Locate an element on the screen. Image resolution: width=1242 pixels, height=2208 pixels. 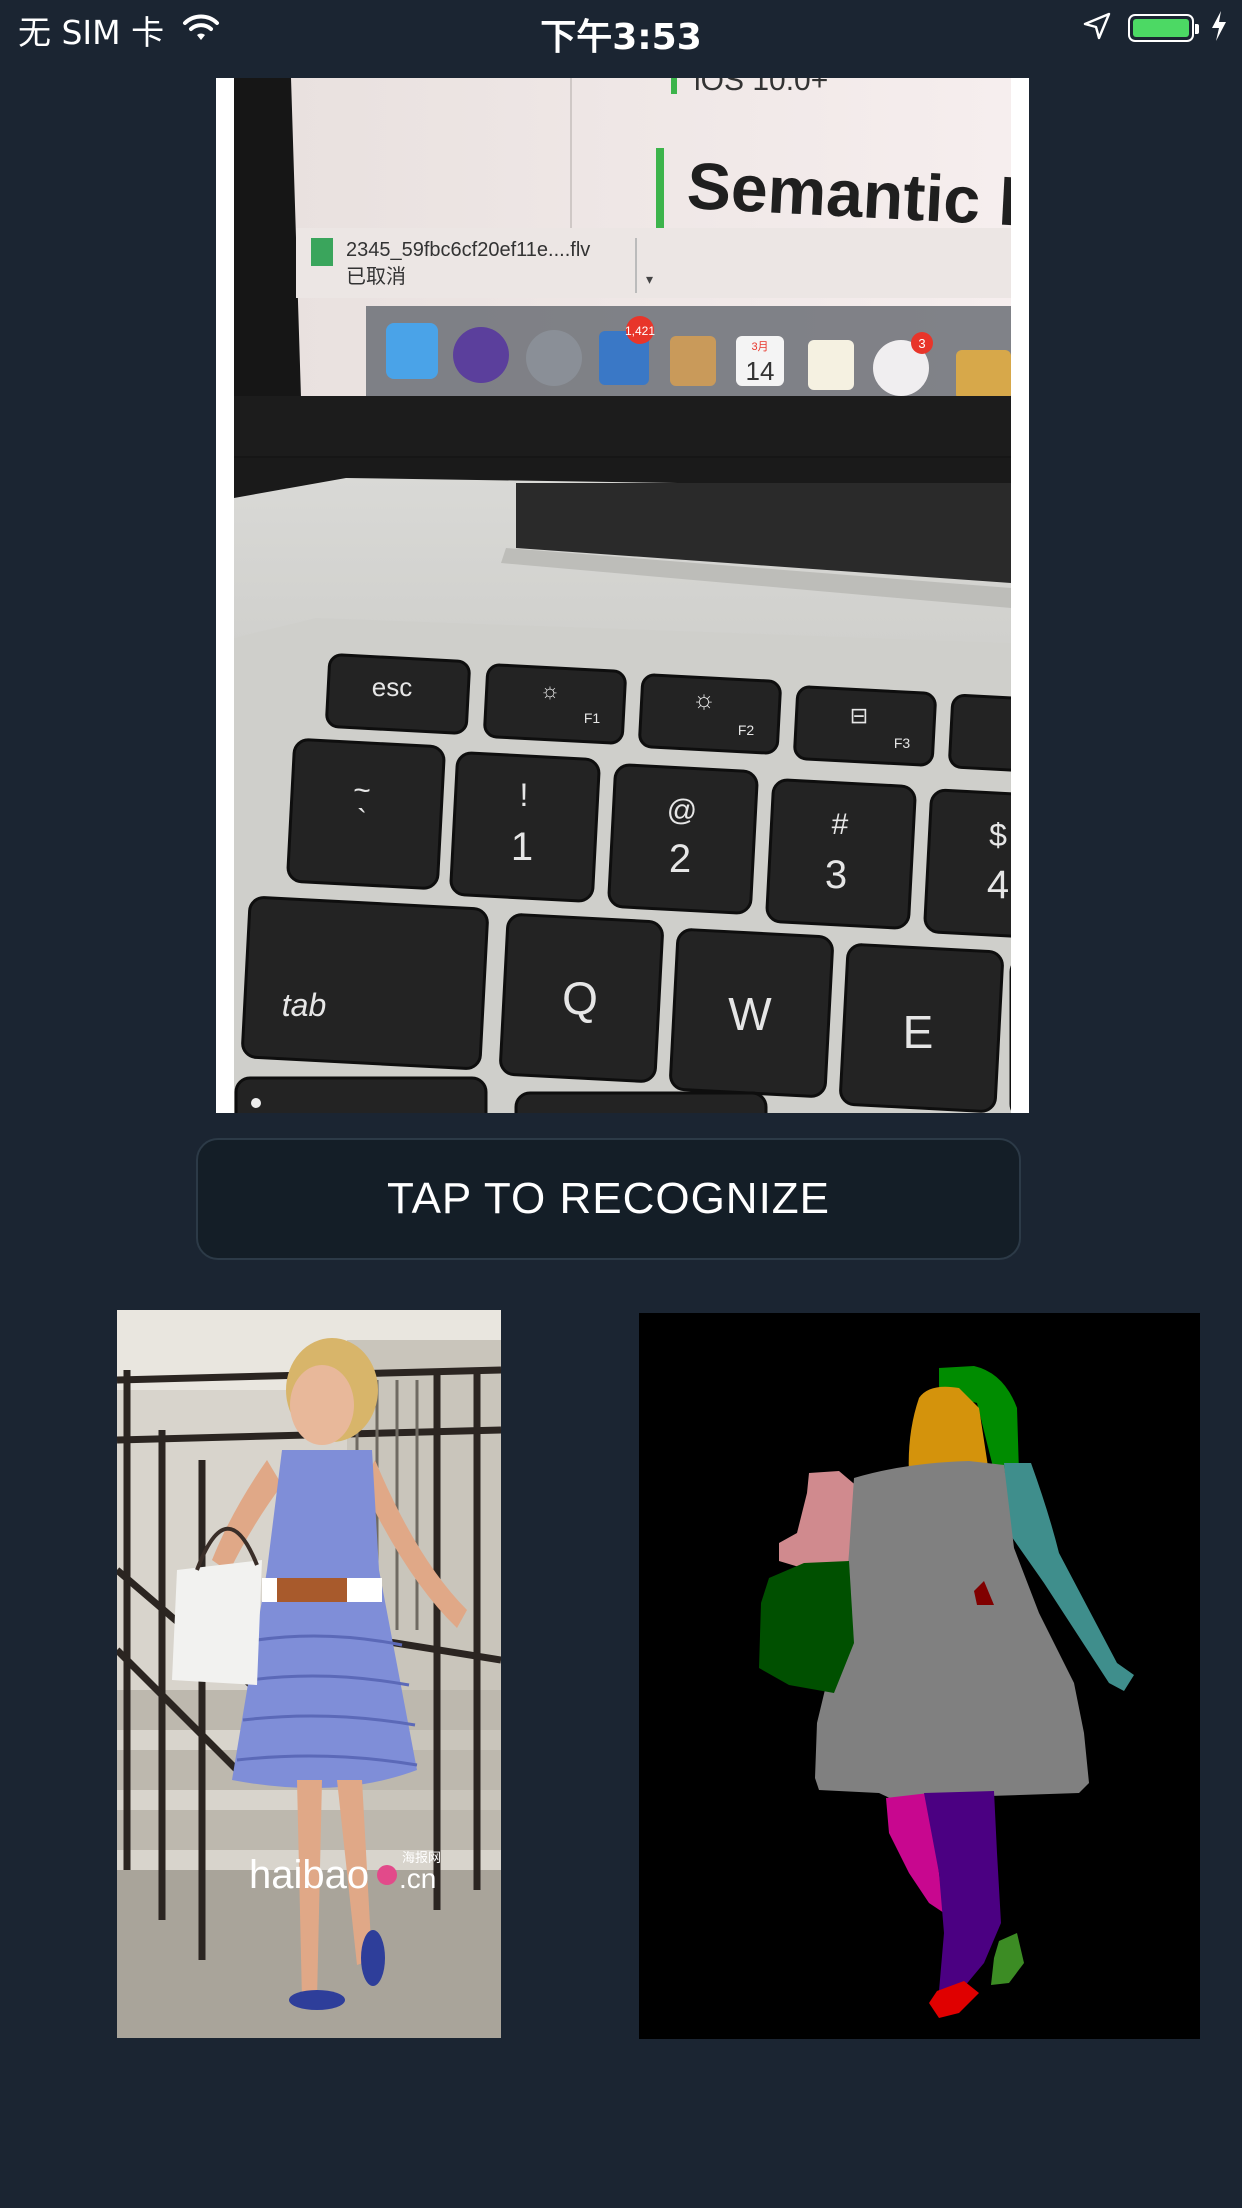
battery-icon is located at coordinates (1163, 28).